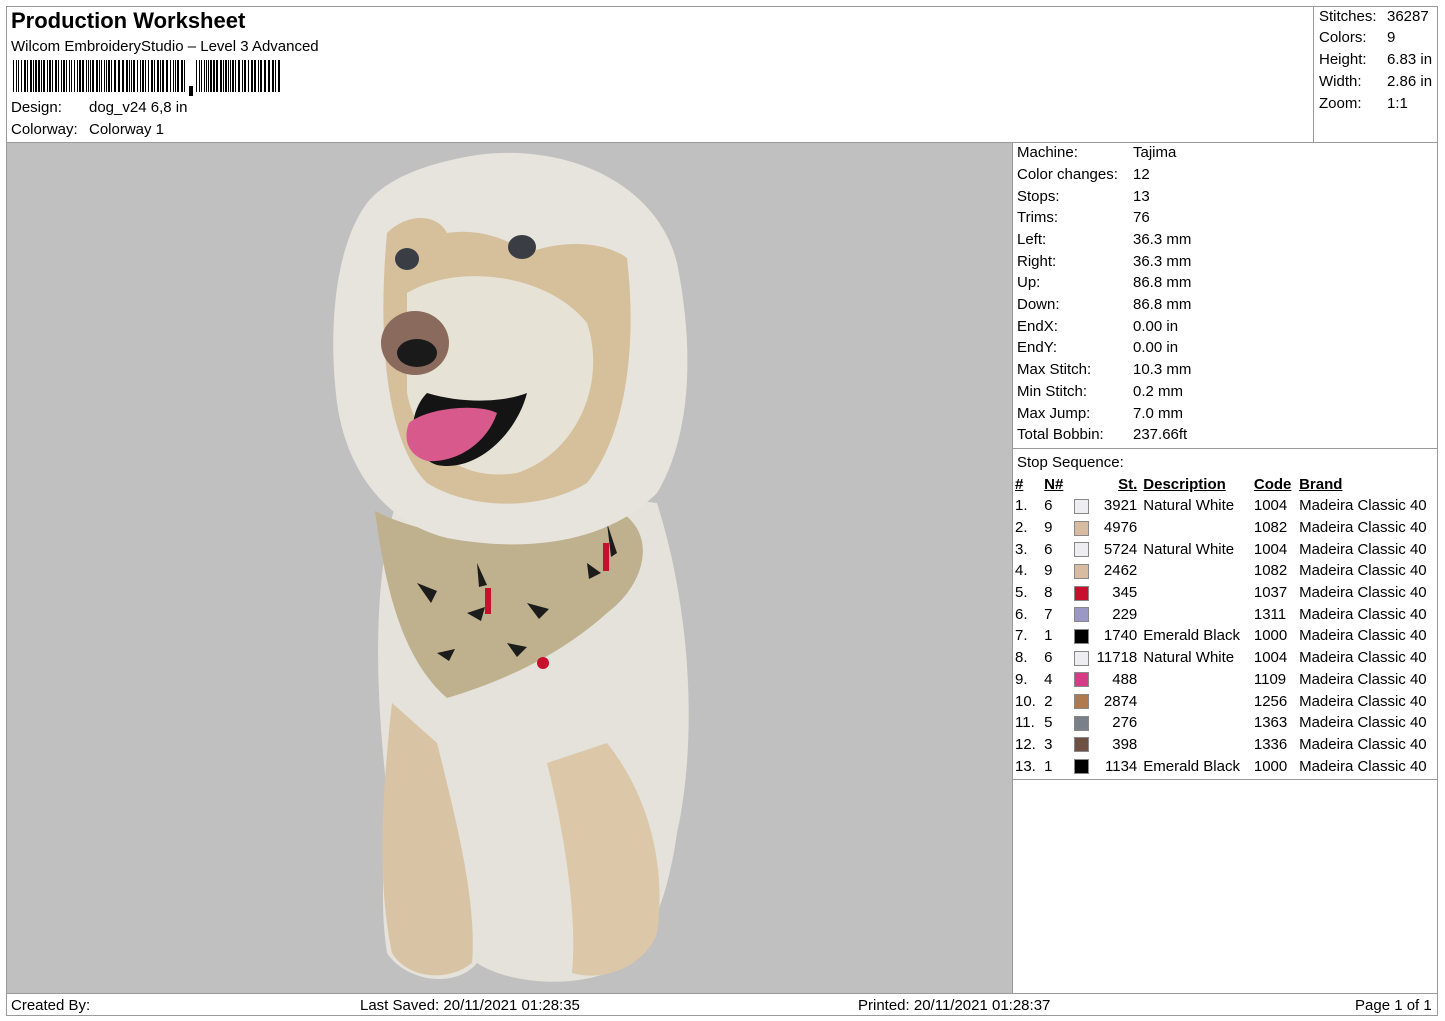 The height and width of the screenshot is (1021, 1445). Describe the element at coordinates (1125, 614) in the screenshot. I see `row-stitches: 229` at that location.